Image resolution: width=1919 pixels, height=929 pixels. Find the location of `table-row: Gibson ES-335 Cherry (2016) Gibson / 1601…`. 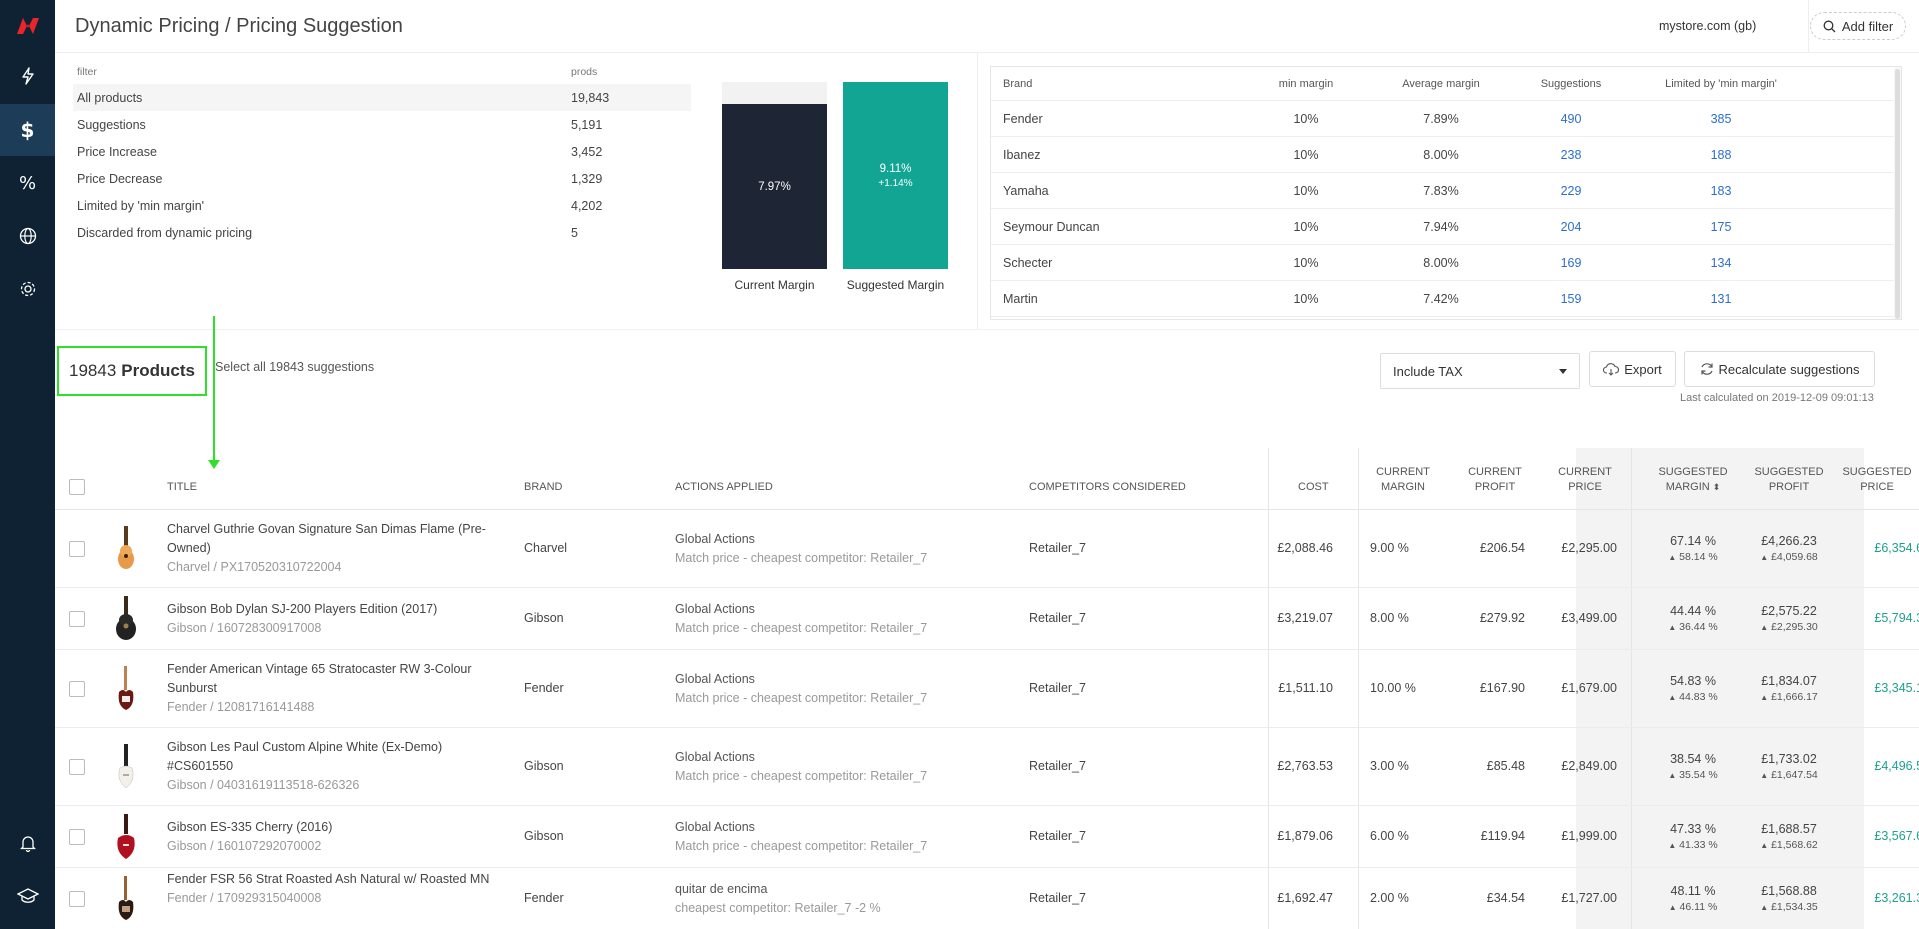

table-row: Gibson ES-335 Cherry (2016) Gibson / 1601… is located at coordinates (987, 837).